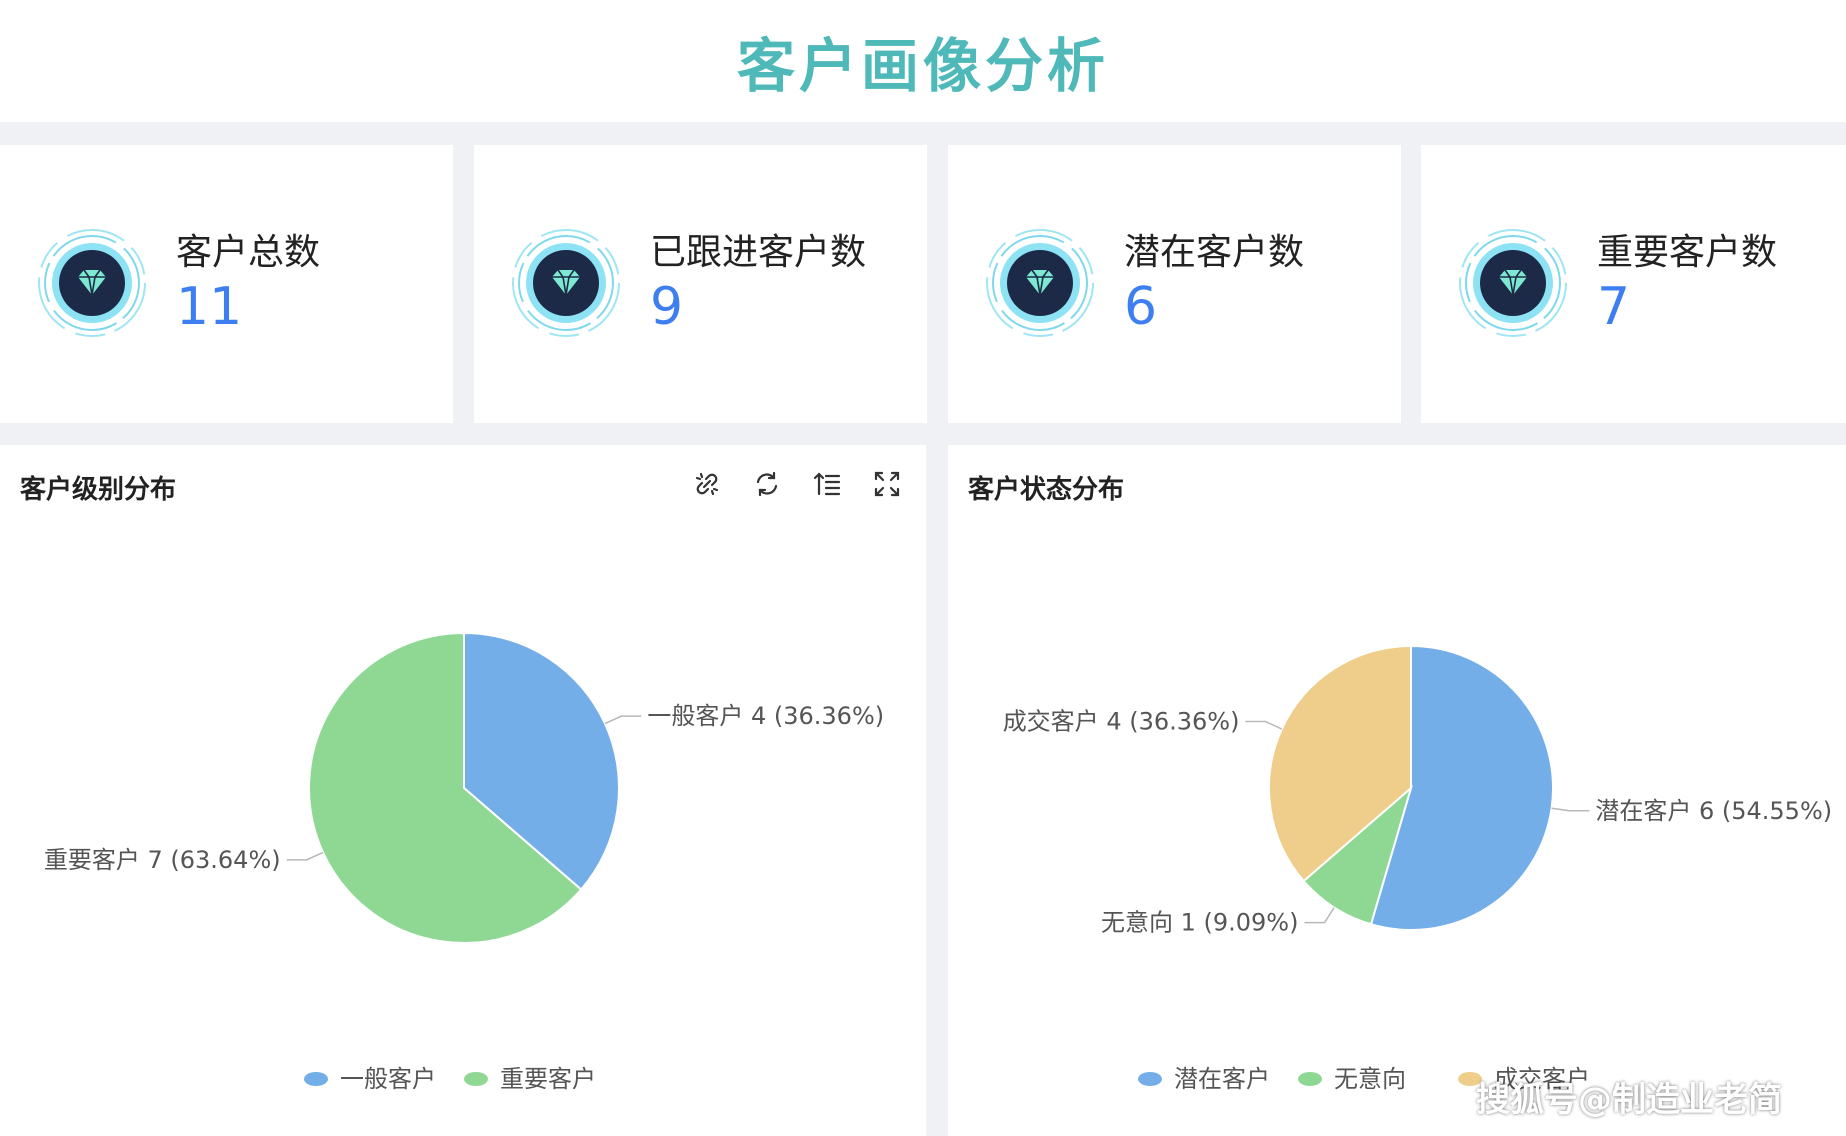  What do you see at coordinates (388, 1079) in the screenshot?
I see `legend-label: 一般客户` at bounding box center [388, 1079].